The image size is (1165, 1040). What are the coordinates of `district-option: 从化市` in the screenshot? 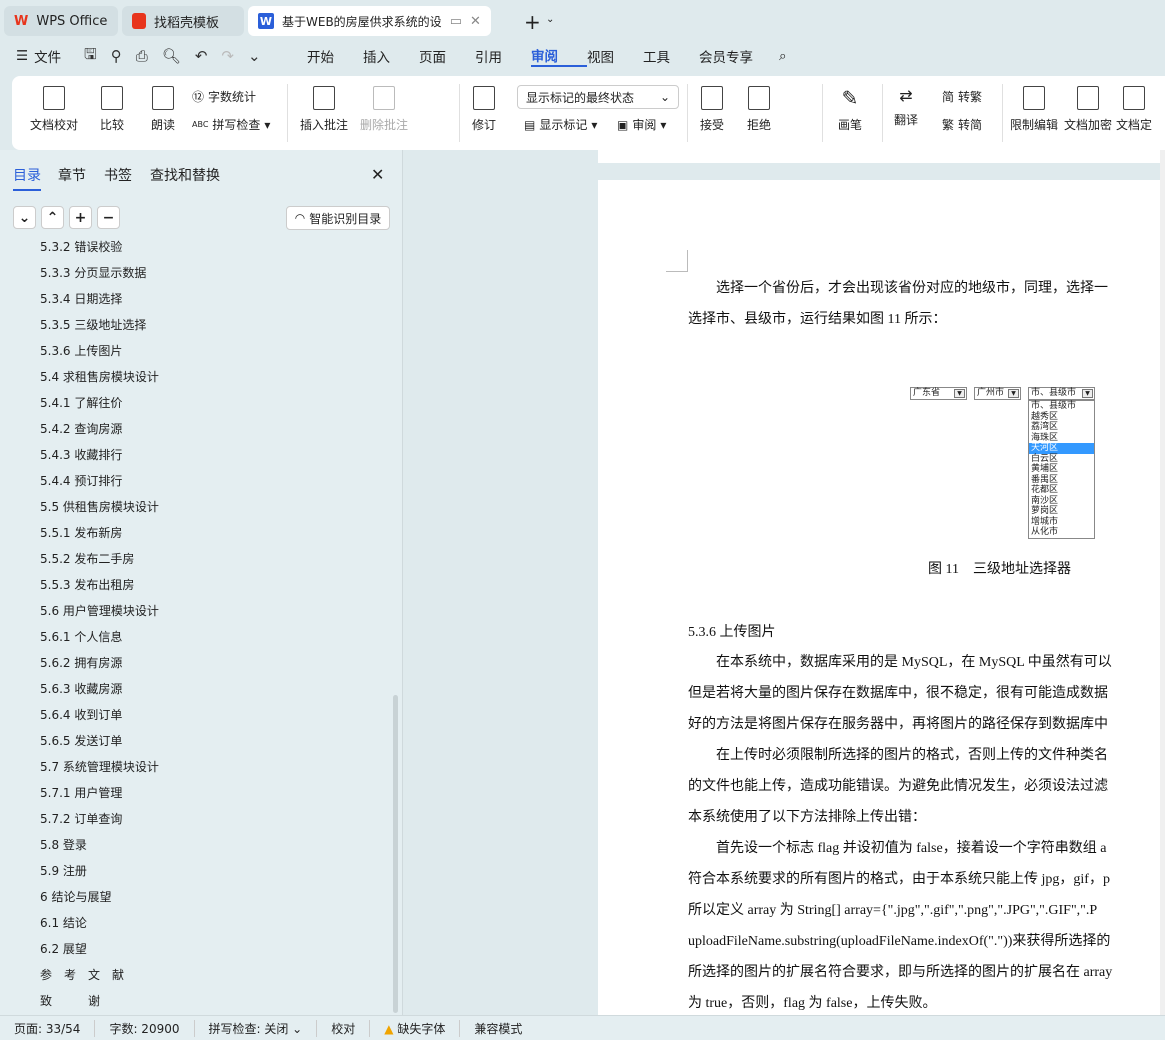 It's located at (1045, 532).